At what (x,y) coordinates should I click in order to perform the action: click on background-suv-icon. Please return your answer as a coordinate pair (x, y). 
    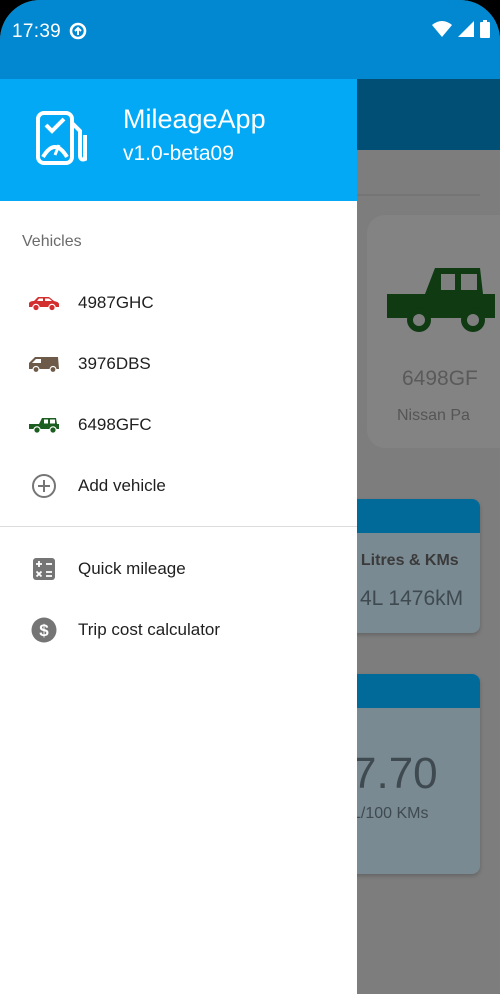
    Looking at the image, I should click on (441, 300).